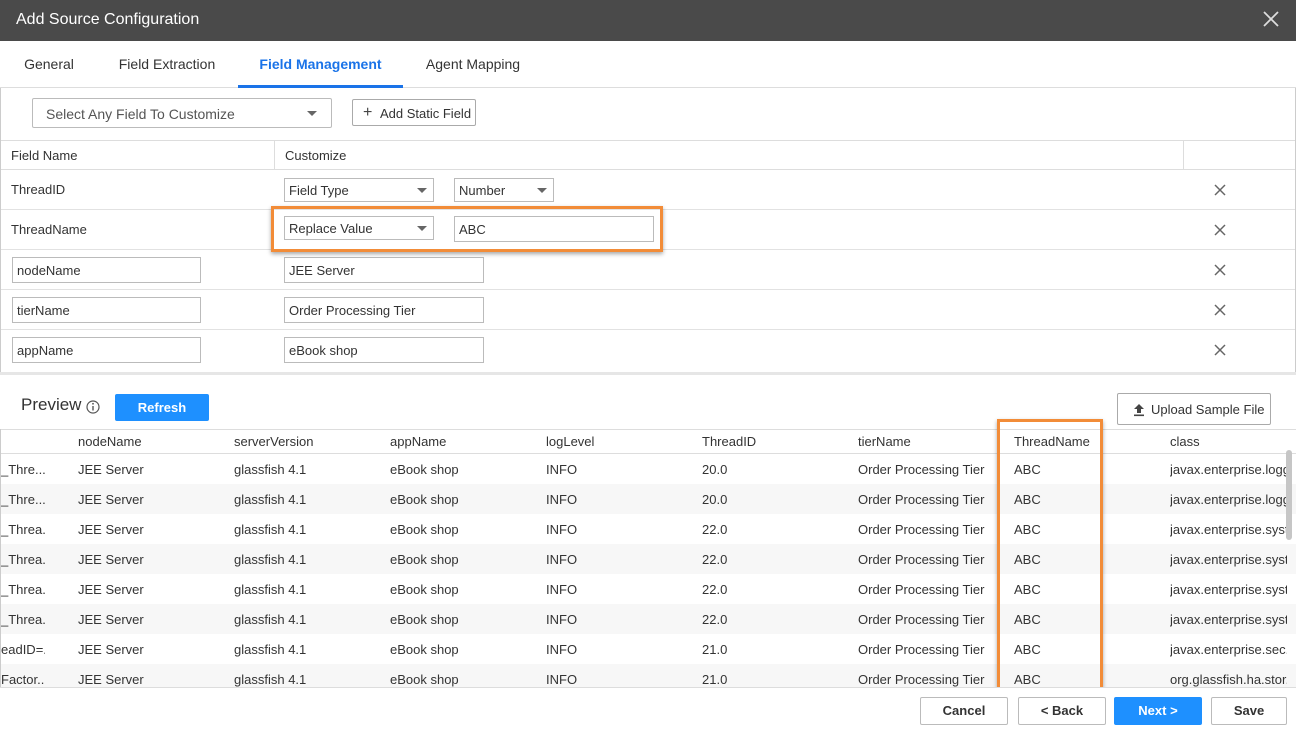 Image resolution: width=1296 pixels, height=736 pixels. Describe the element at coordinates (715, 589) in the screenshot. I see `table-cell: 22.0` at that location.